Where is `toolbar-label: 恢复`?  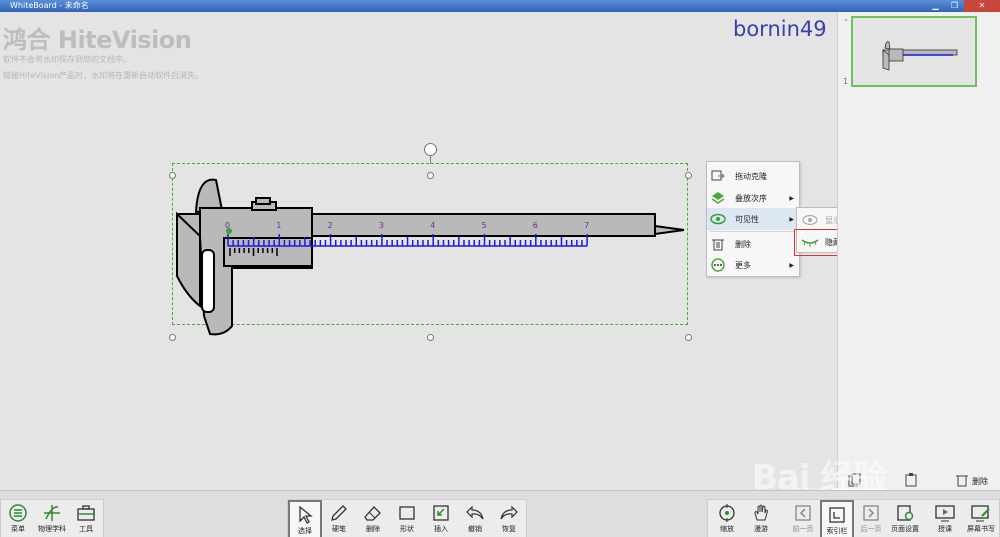
toolbar-label: 恢复 is located at coordinates (509, 529).